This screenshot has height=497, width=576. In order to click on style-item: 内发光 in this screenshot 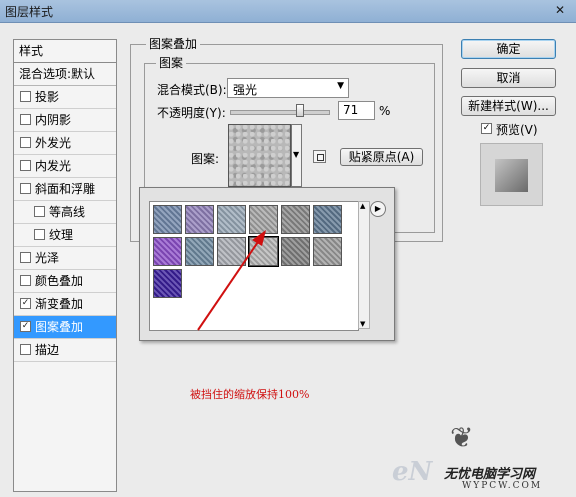, I will do `click(65, 166)`.